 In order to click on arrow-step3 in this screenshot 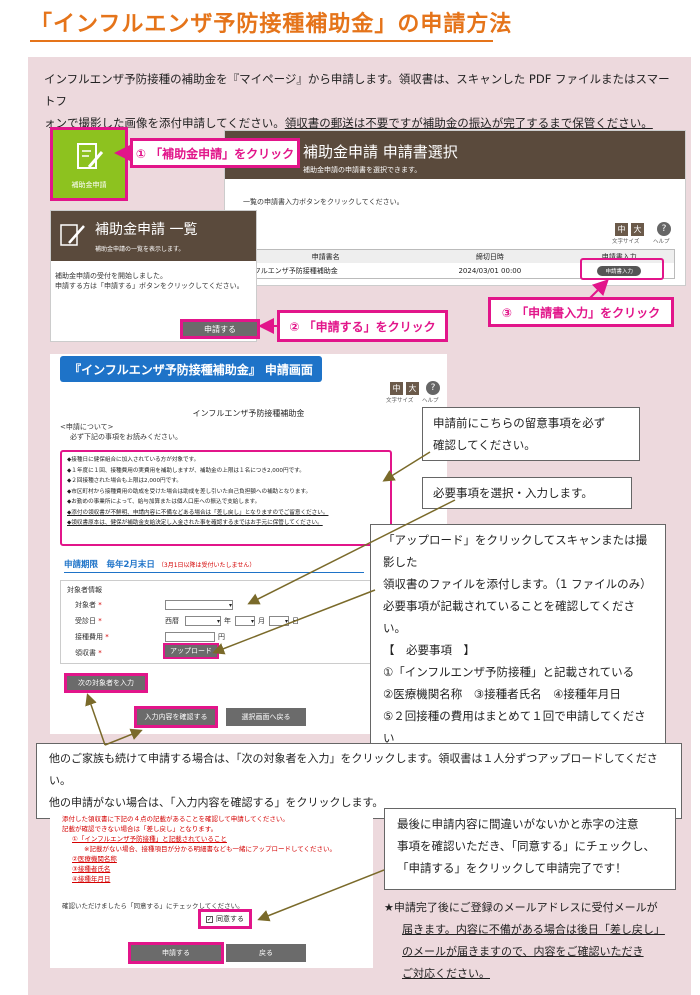, I will do `click(599, 289)`.